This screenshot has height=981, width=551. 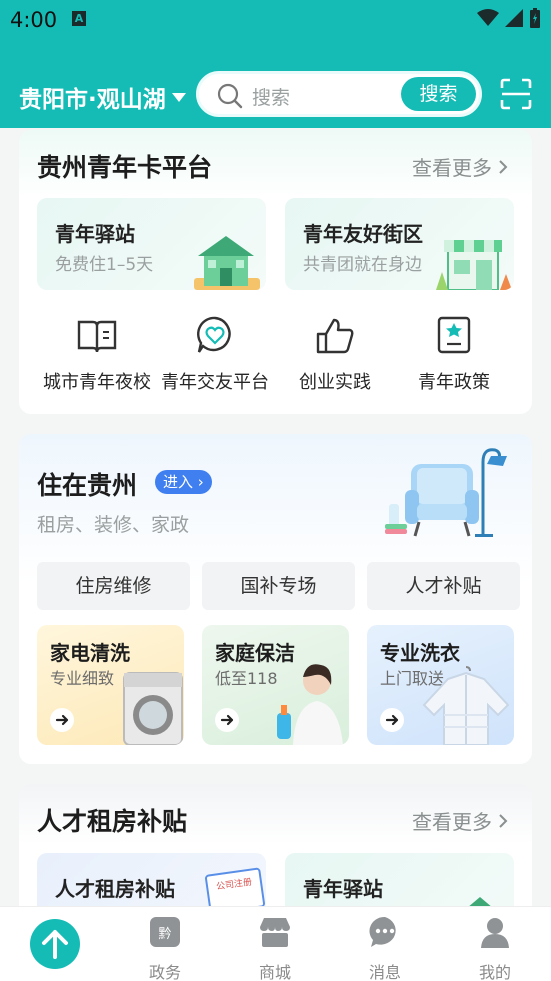 What do you see at coordinates (275, 932) in the screenshot?
I see `shop-icon` at bounding box center [275, 932].